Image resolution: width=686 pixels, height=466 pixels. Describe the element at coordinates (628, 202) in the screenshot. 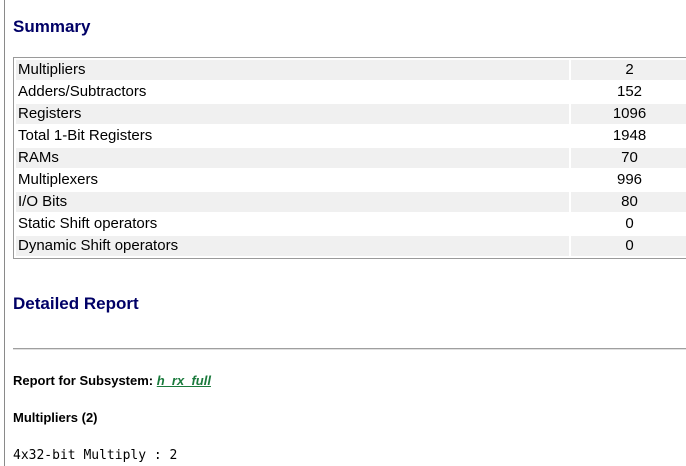

I see `summary-row-value: 80` at that location.